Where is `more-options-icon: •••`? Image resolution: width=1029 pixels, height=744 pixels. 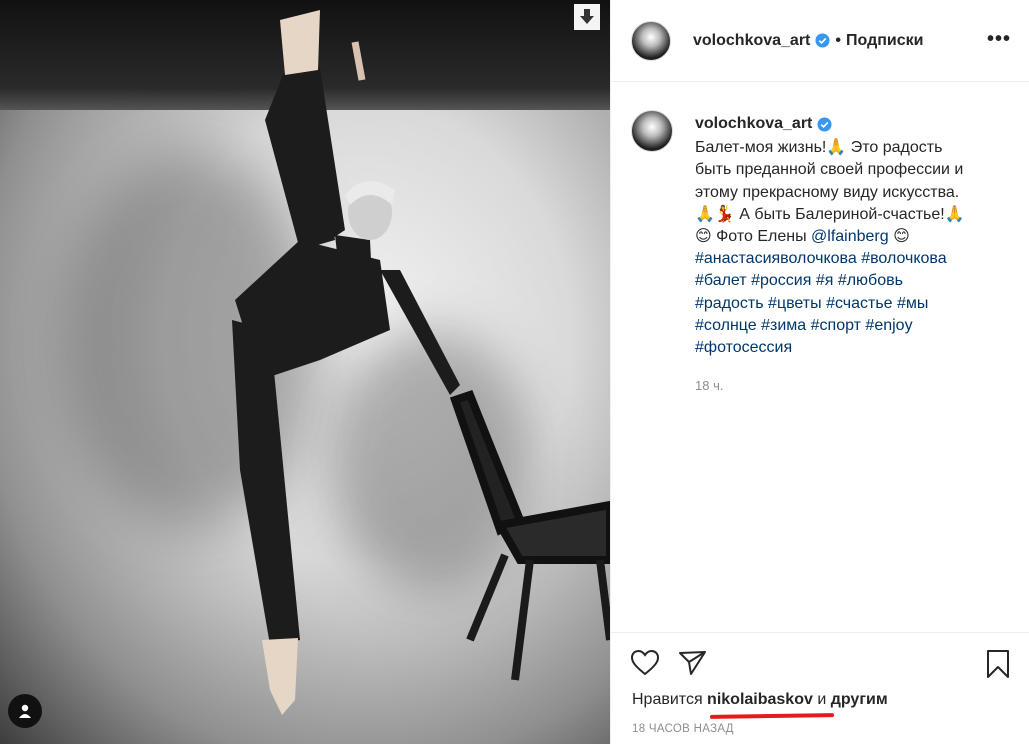 more-options-icon: ••• is located at coordinates (999, 39).